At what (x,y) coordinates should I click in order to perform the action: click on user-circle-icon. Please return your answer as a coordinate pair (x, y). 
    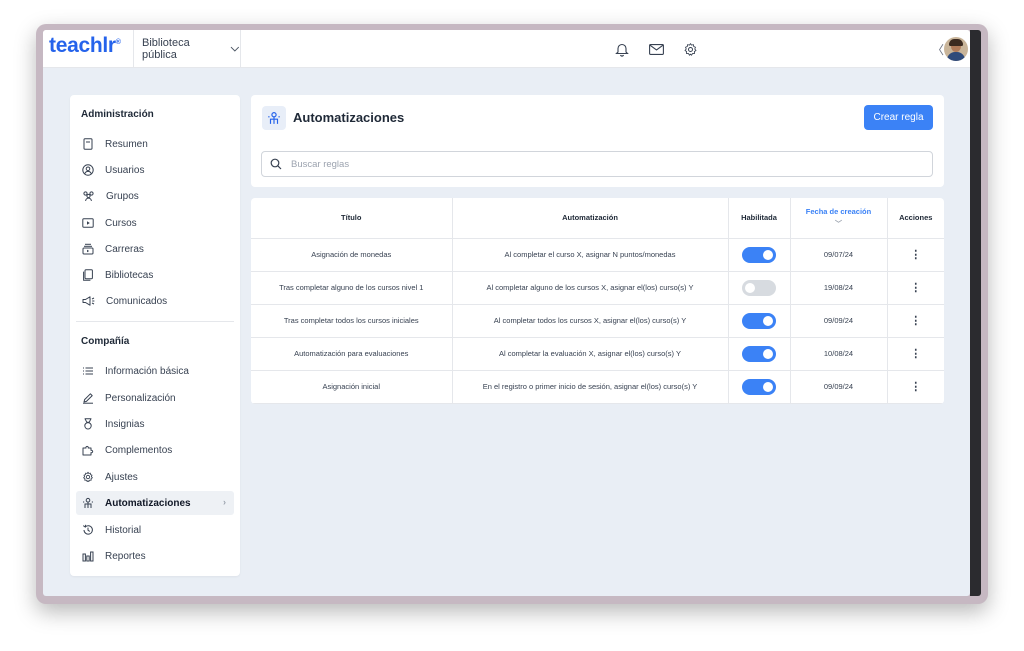
    Looking at the image, I should click on (88, 170).